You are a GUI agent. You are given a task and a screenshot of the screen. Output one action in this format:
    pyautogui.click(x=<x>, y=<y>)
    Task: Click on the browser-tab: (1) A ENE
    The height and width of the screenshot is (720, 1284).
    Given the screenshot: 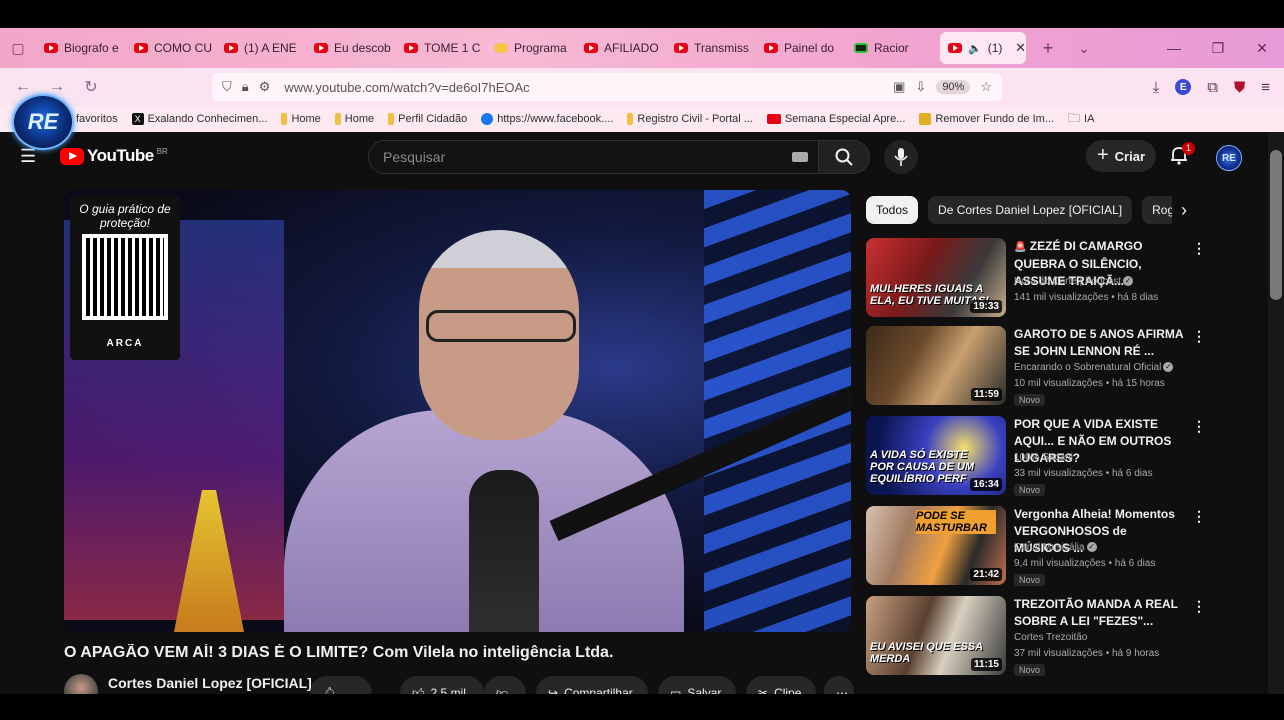 What is the action you would take?
    pyautogui.click(x=261, y=48)
    